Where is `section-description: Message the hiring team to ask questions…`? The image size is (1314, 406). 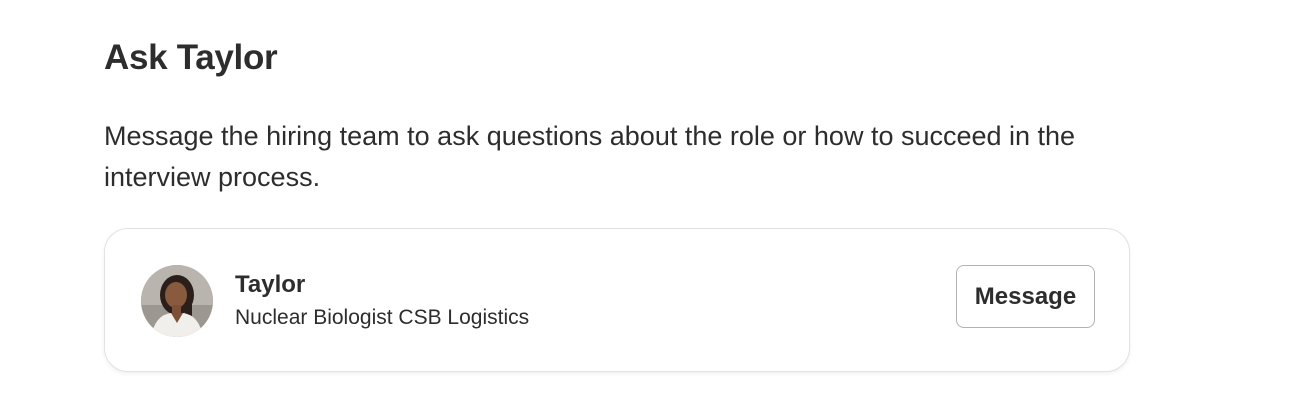
section-description: Message the hiring team to ask questions… is located at coordinates (590, 156).